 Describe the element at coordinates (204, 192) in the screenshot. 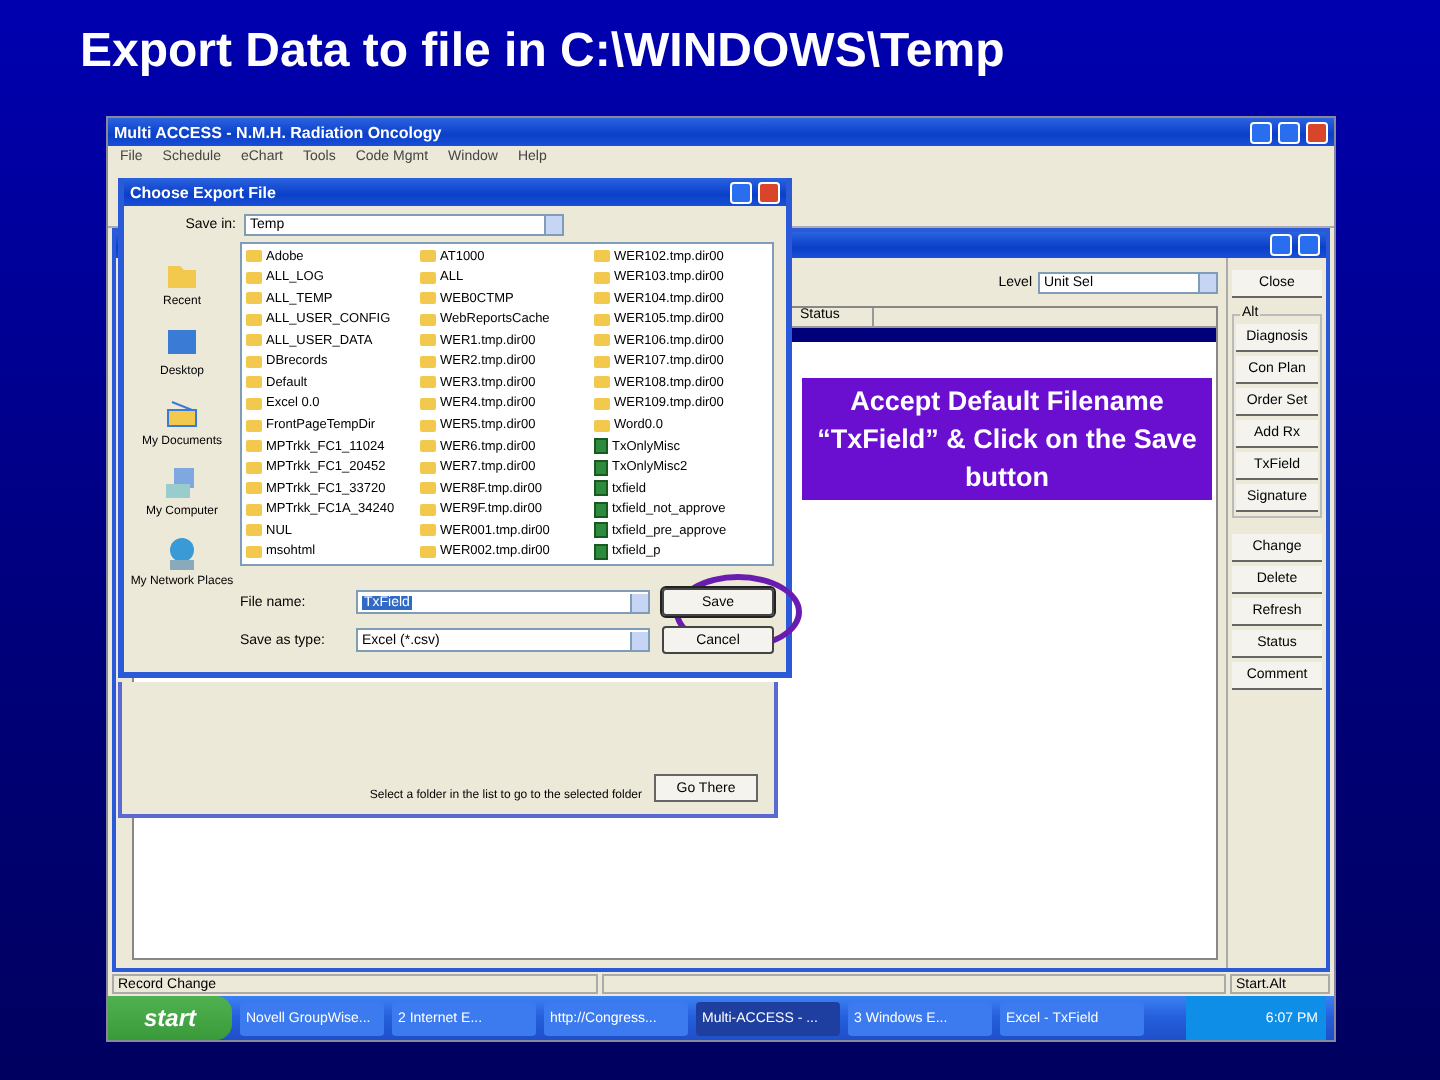

I see `dialog-title: Choose Export File` at that location.